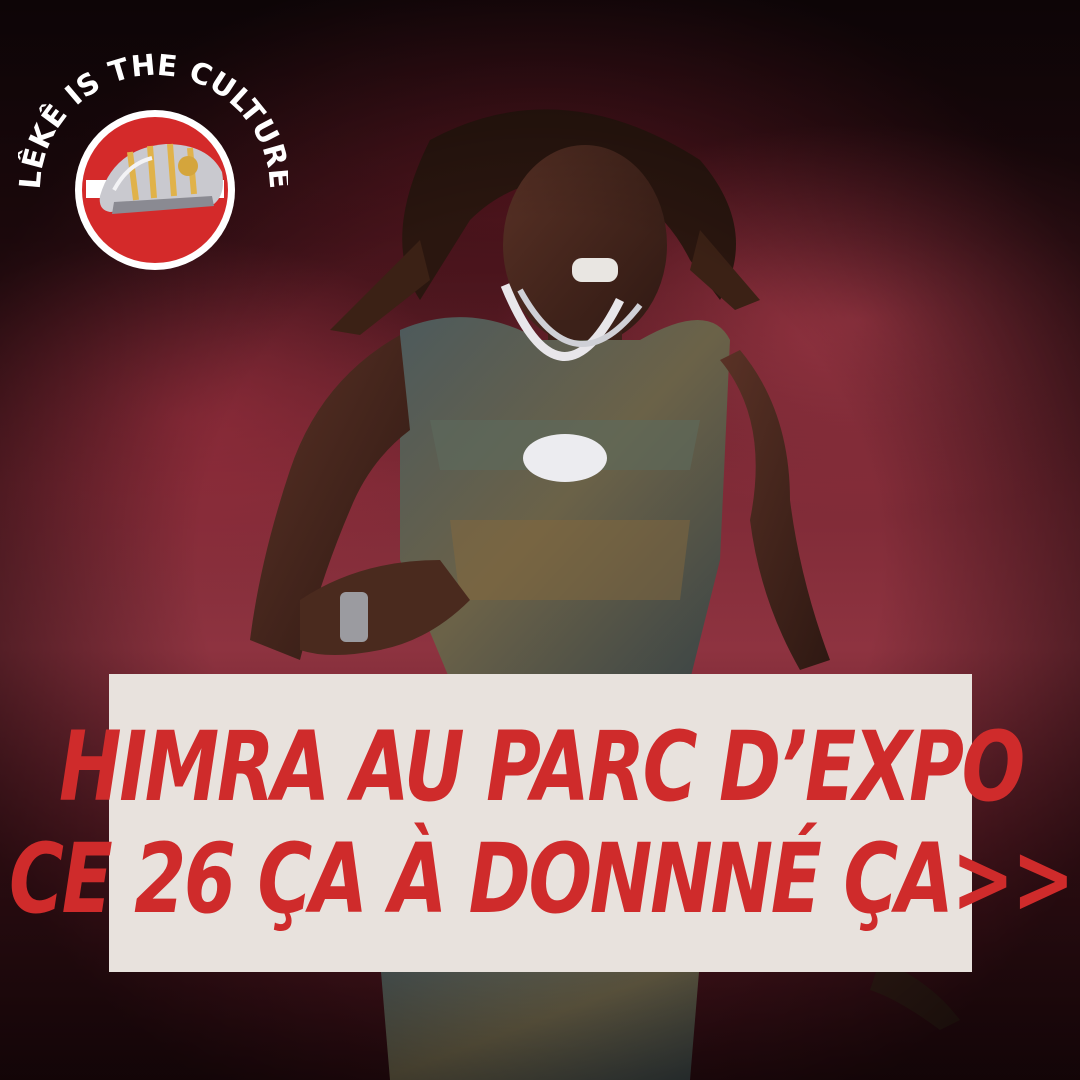  What do you see at coordinates (541, 879) in the screenshot?
I see `headline-line-2: CE 26 ÇA À DONNNÉ ÇA>>` at bounding box center [541, 879].